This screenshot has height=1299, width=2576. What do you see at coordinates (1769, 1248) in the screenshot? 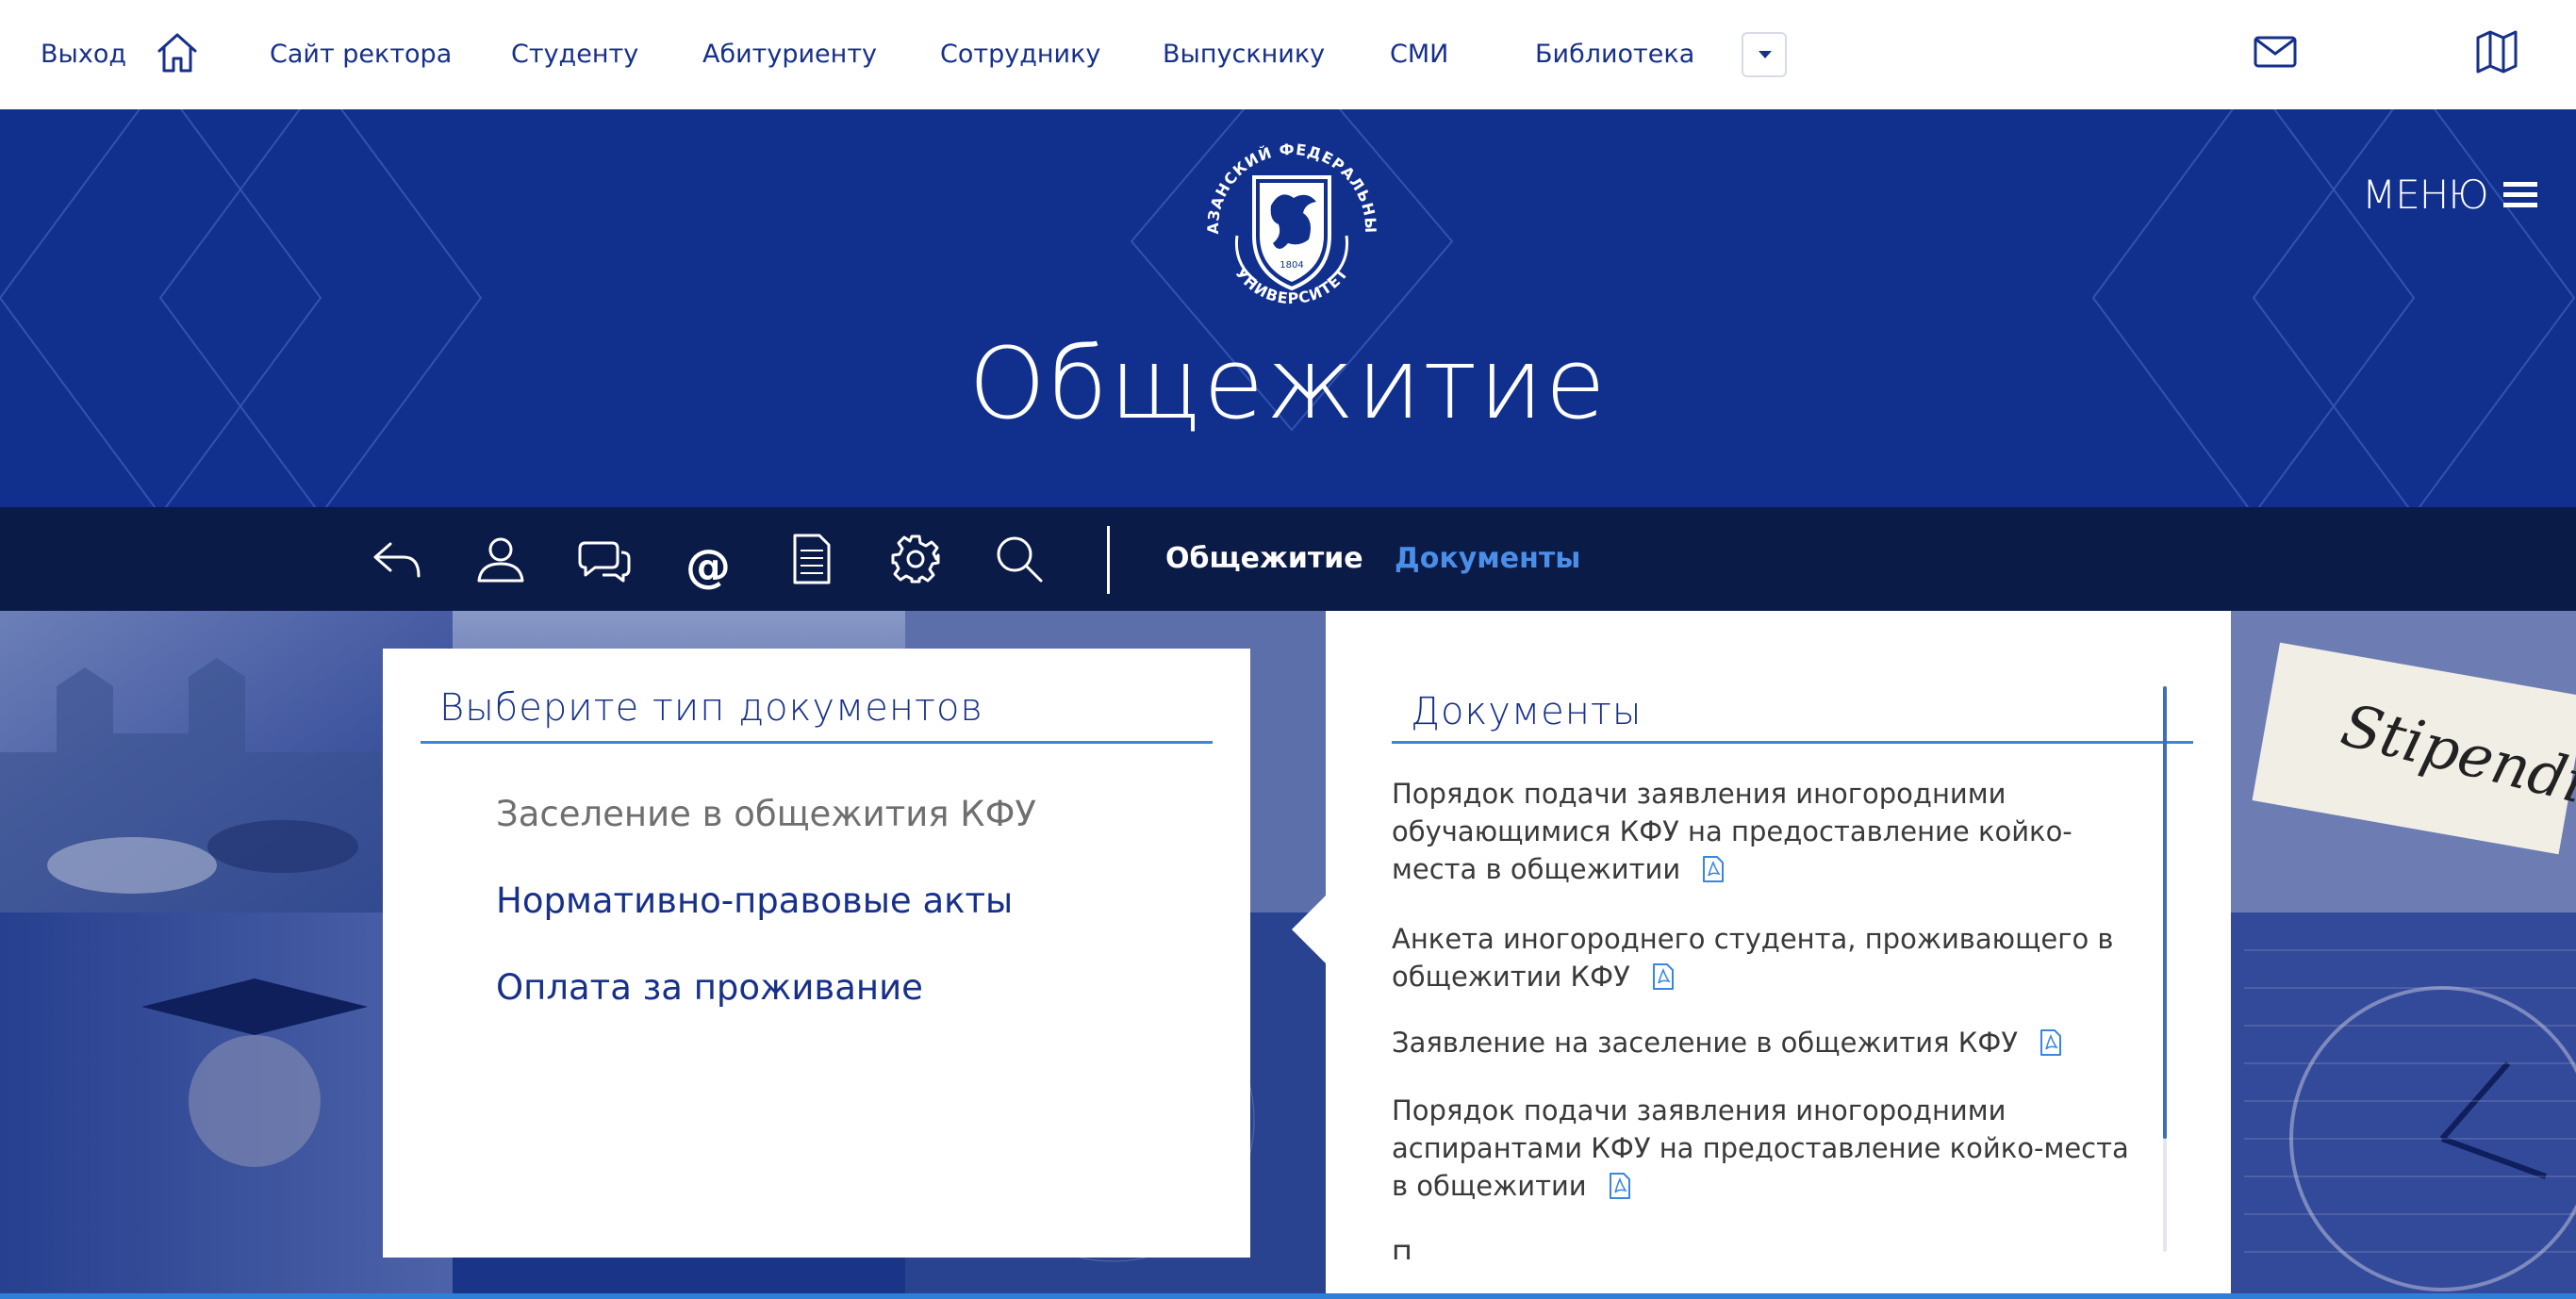
I see `document-item-partial: П` at bounding box center [1769, 1248].